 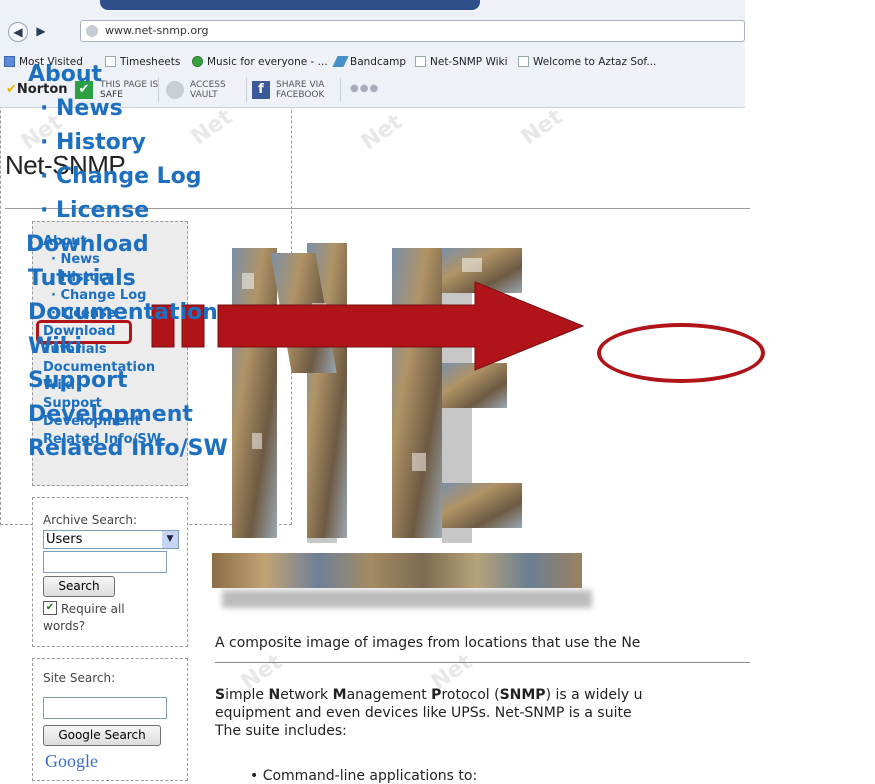 I want to click on callout-nav-development: Development, so click(x=110, y=414).